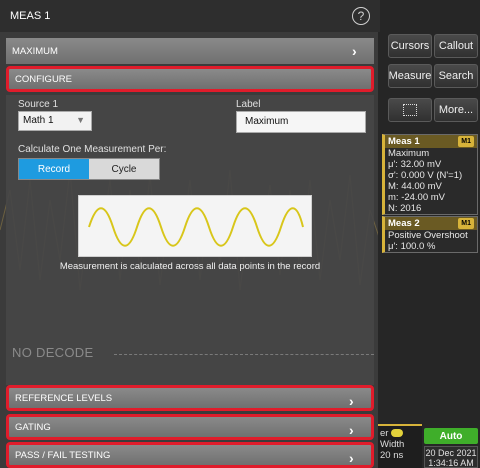 The image size is (480, 468). I want to click on source-select: Math 1 ▼, so click(55, 121).